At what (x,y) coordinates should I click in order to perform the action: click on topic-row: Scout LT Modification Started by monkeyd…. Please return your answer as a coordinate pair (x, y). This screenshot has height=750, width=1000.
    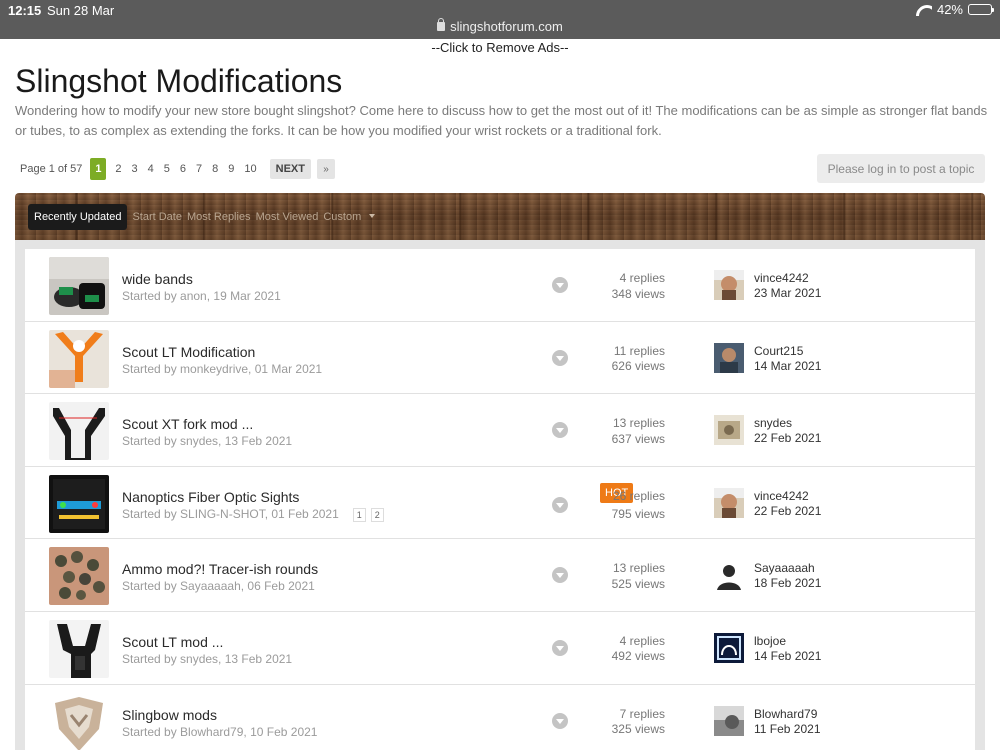
    Looking at the image, I should click on (500, 358).